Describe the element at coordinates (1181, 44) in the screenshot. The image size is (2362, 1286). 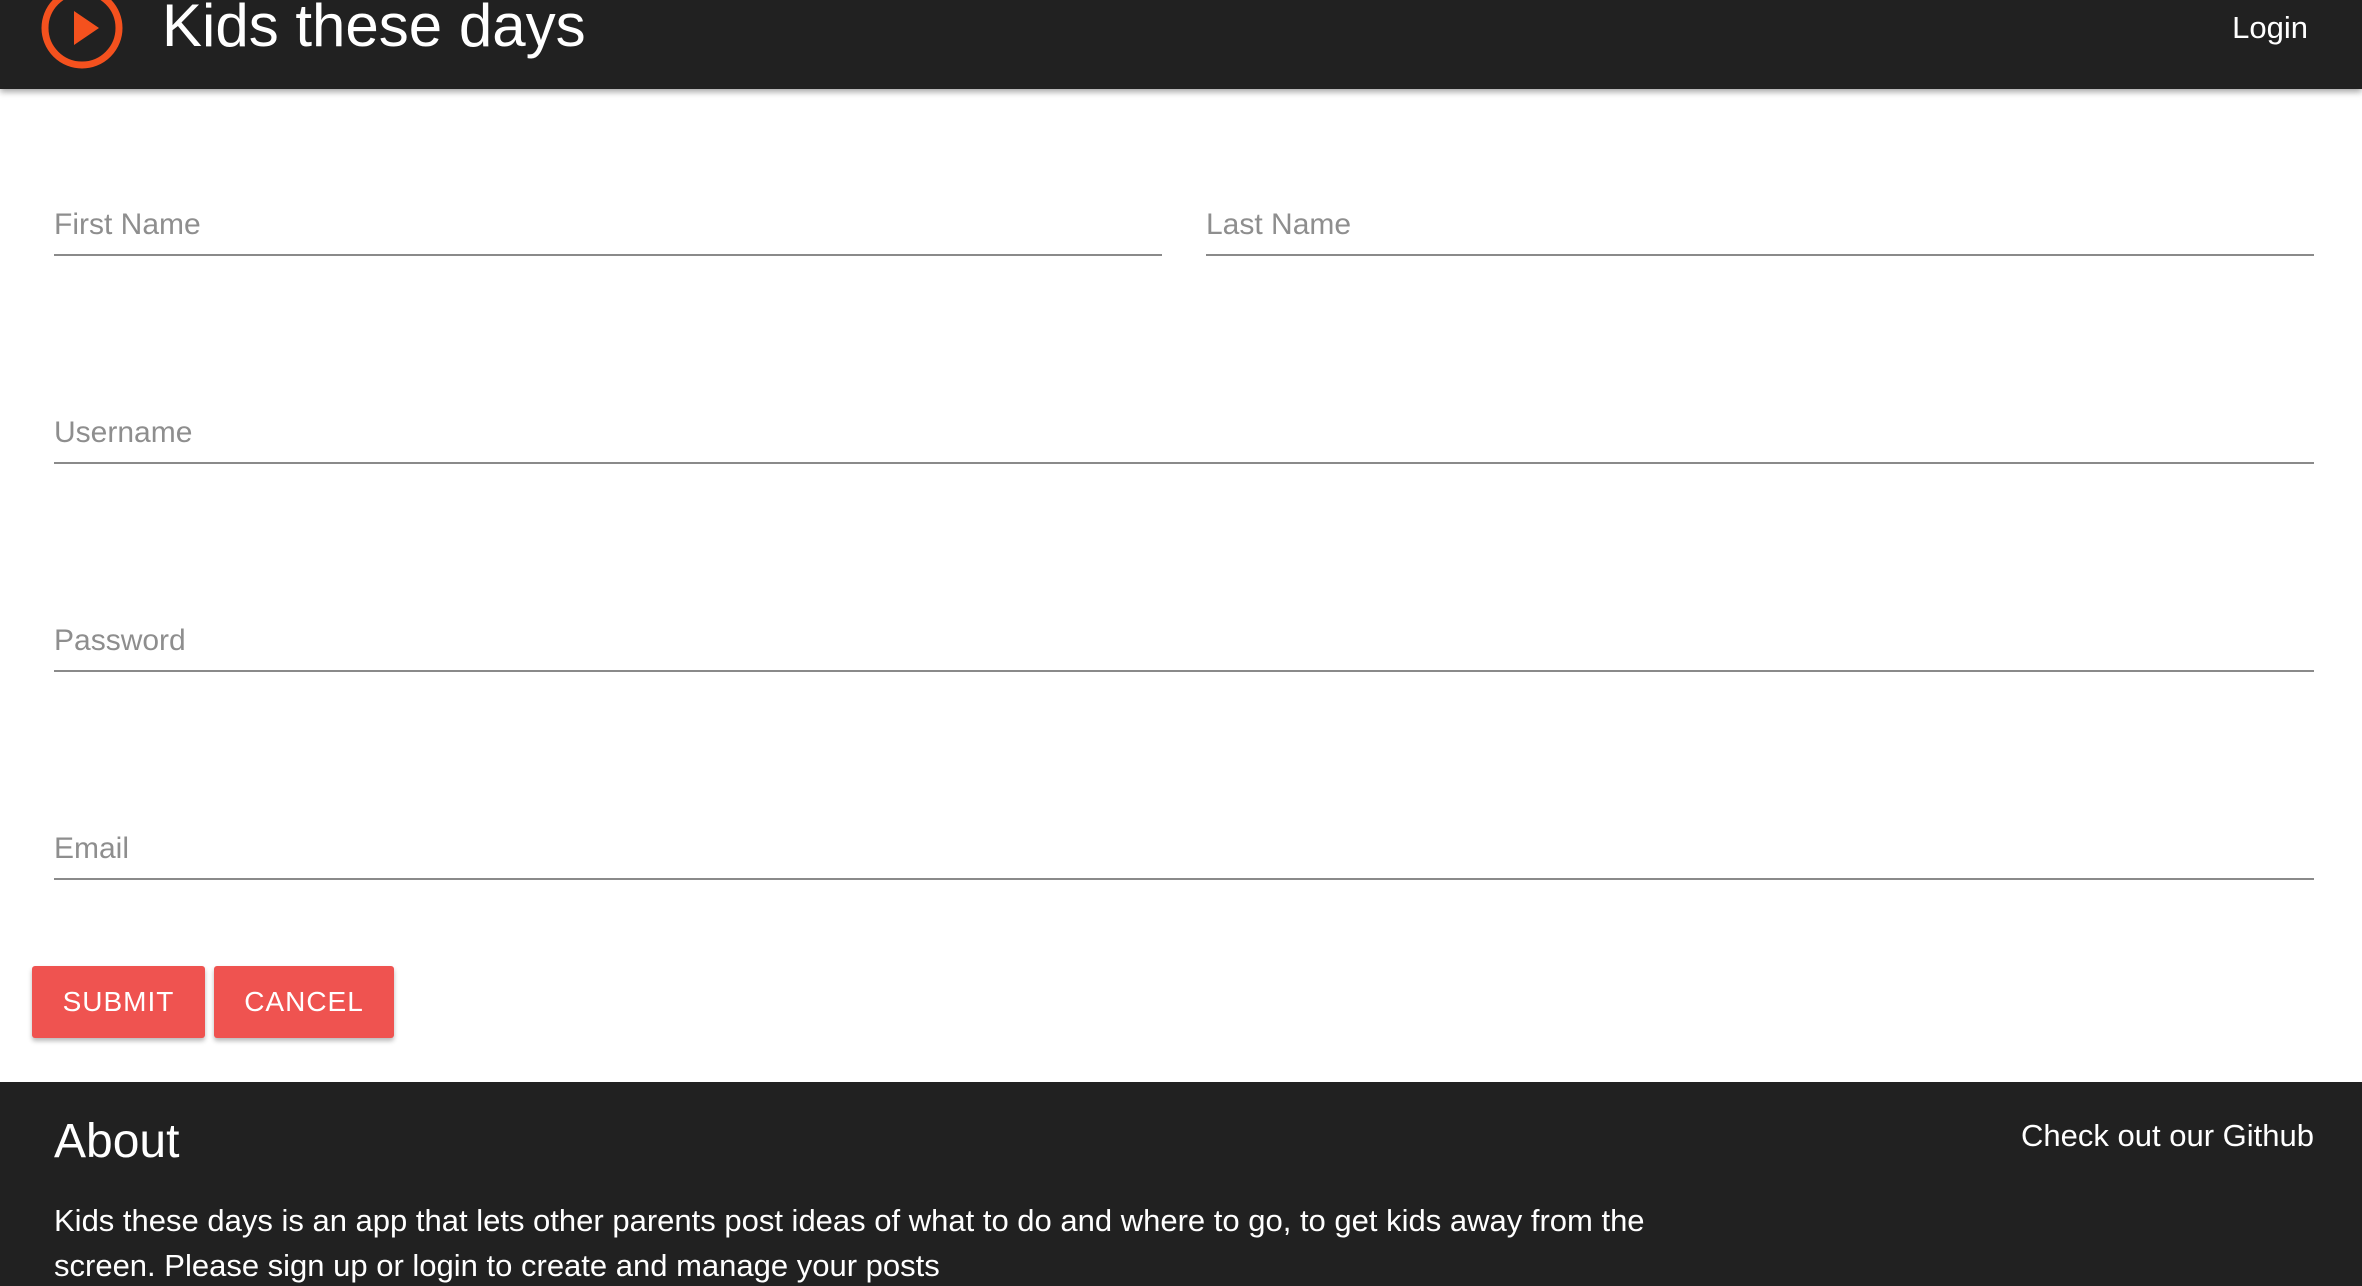
I see `top-navbar: Kids these days Login` at that location.